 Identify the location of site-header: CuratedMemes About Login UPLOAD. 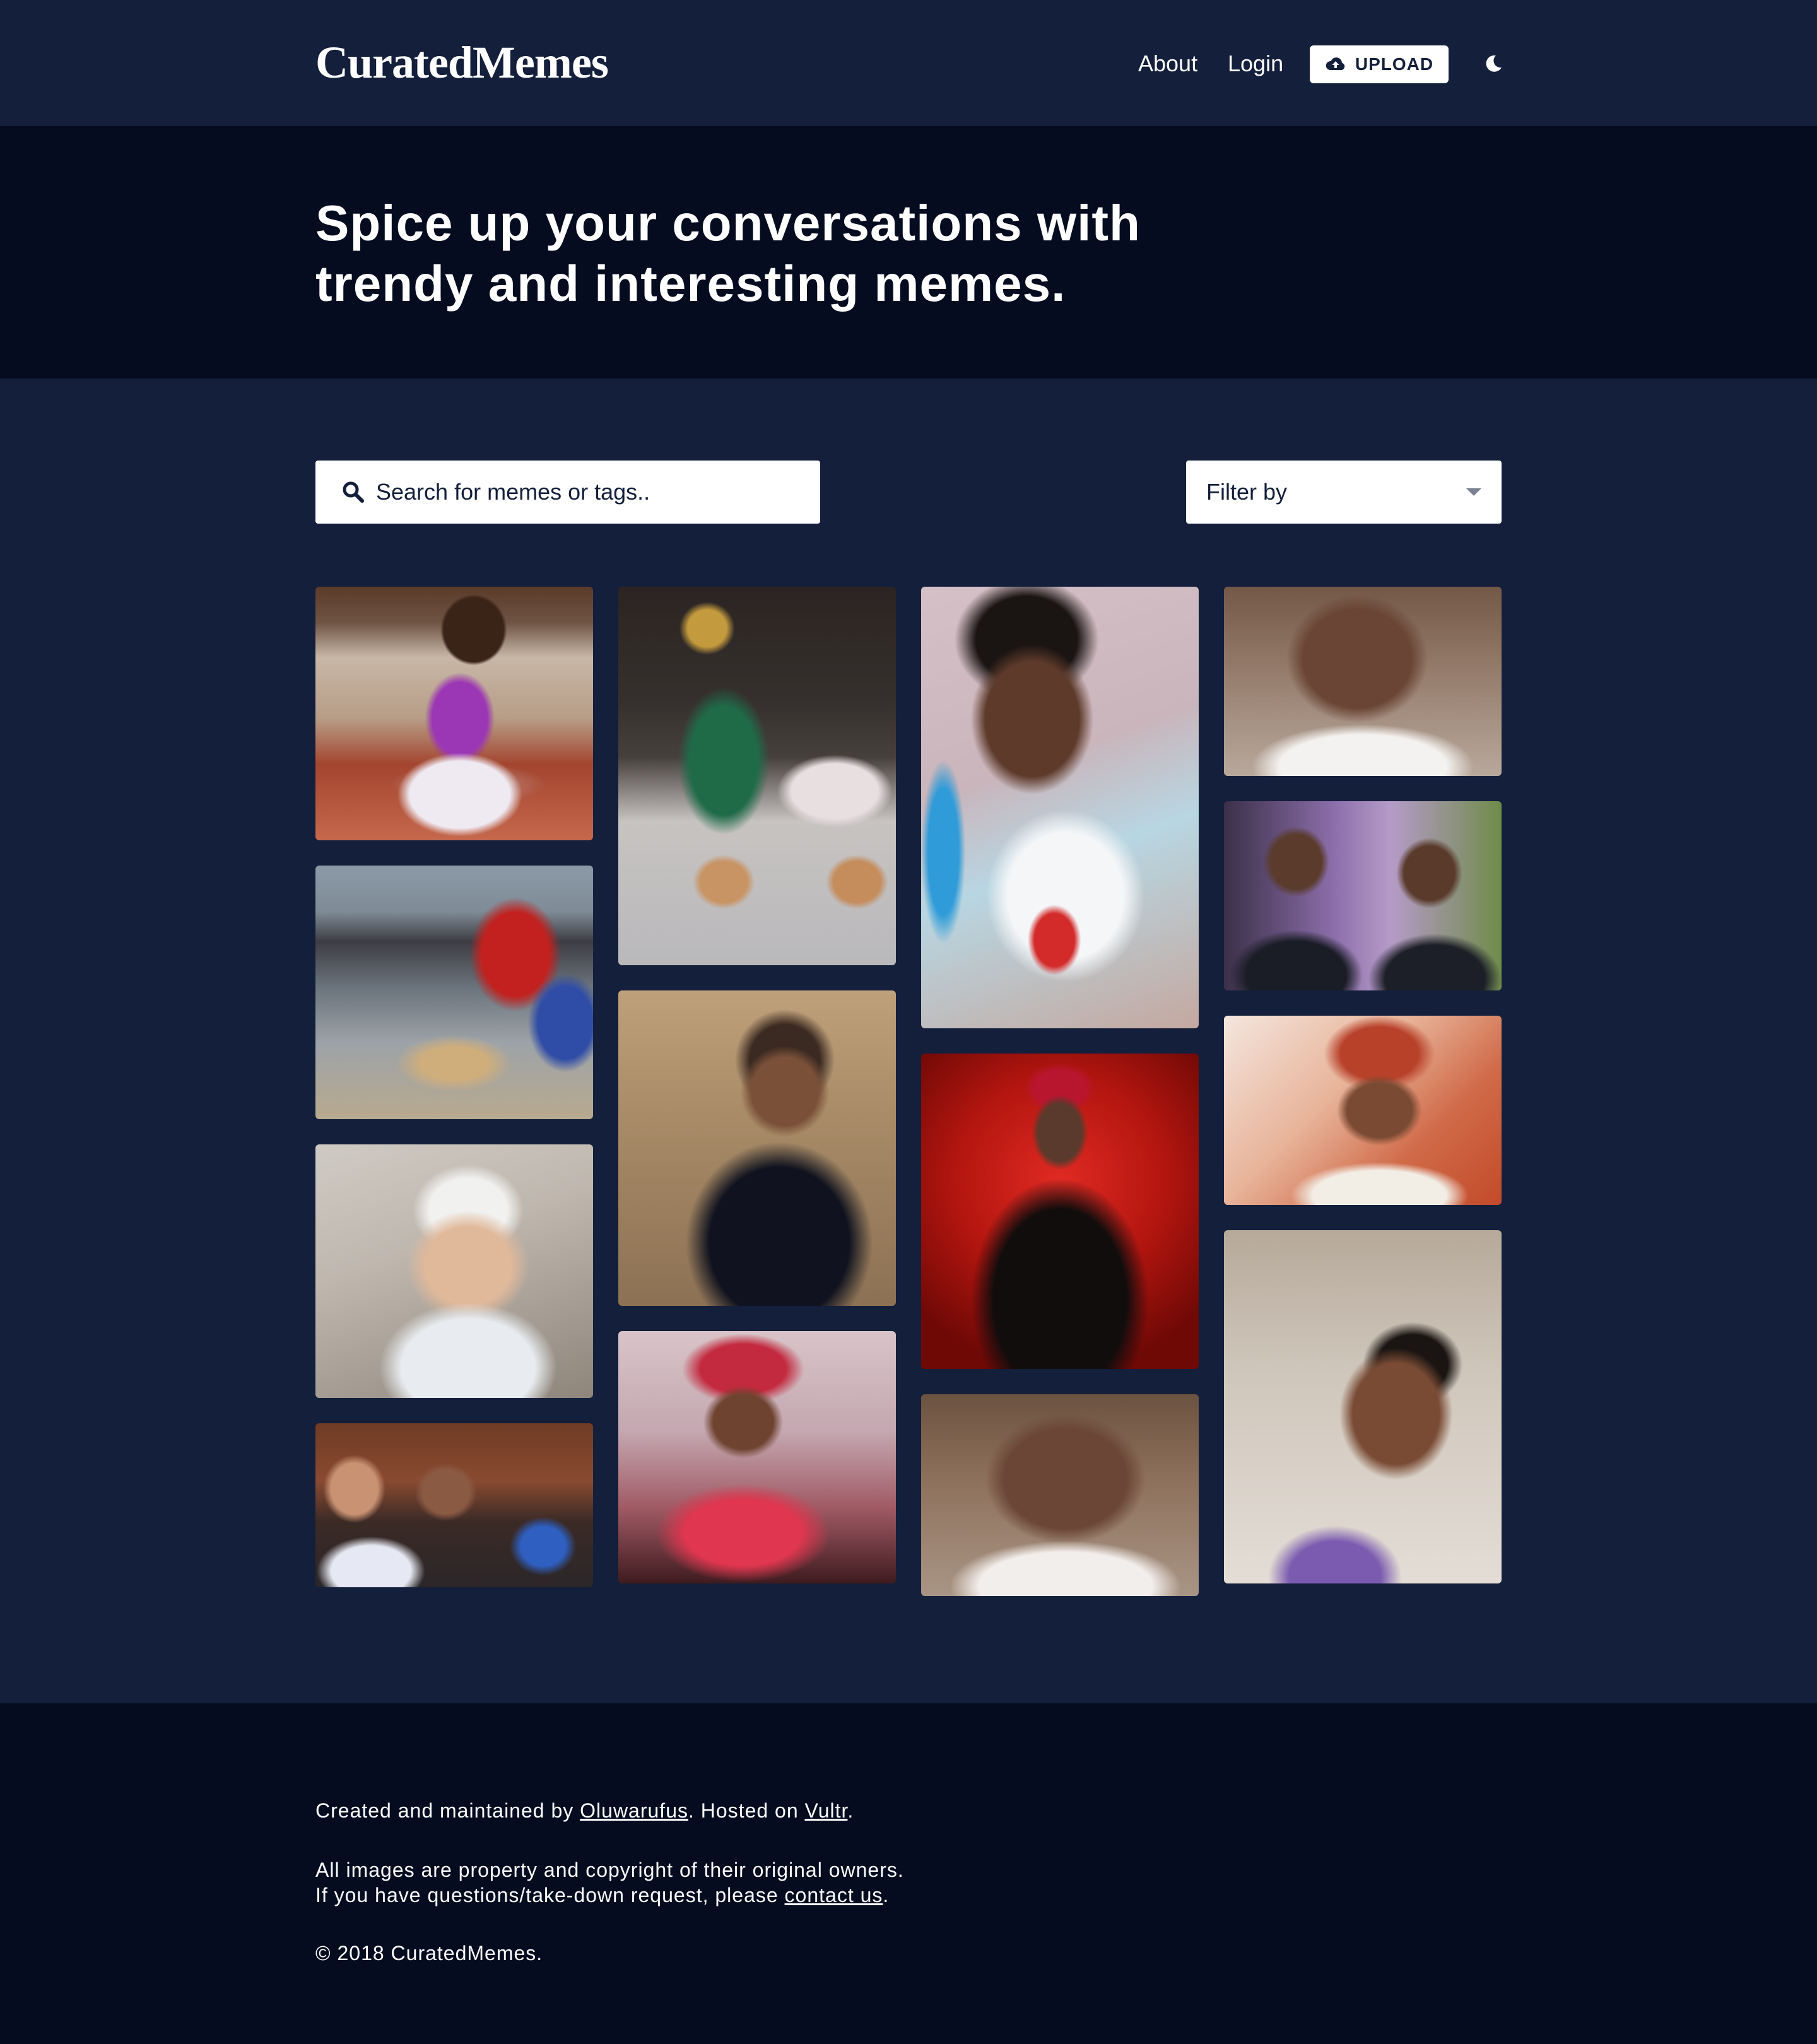
(908, 63).